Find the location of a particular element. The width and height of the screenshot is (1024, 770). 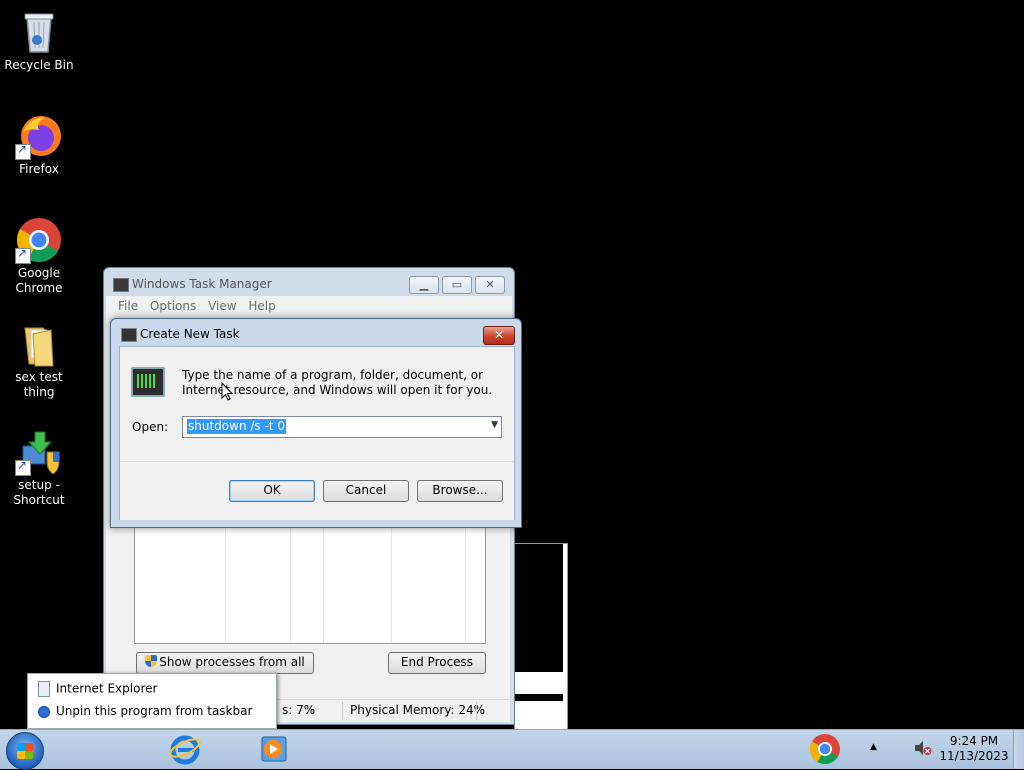

open-input-value: shutdown /s -t 0 is located at coordinates (236, 426).